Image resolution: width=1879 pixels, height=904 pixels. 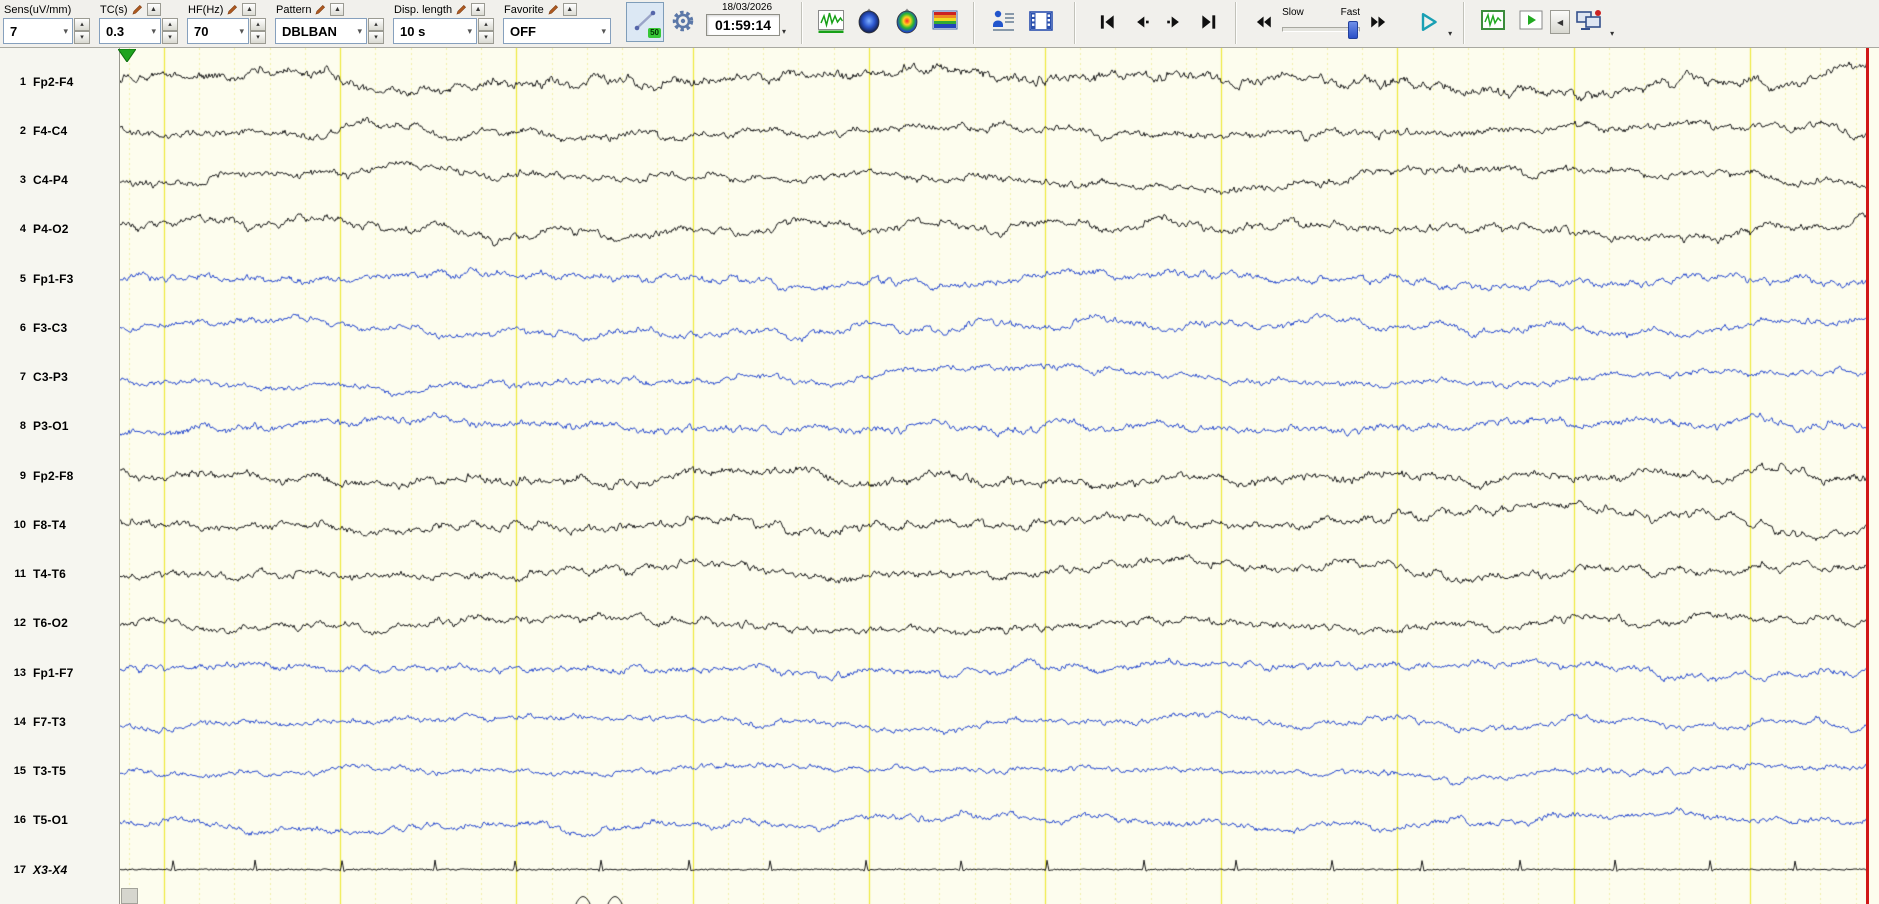 I want to click on high-frequency-filter-control: HF(Hz) ▲ 70 ▾ ▴ ▾, so click(x=226, y=22).